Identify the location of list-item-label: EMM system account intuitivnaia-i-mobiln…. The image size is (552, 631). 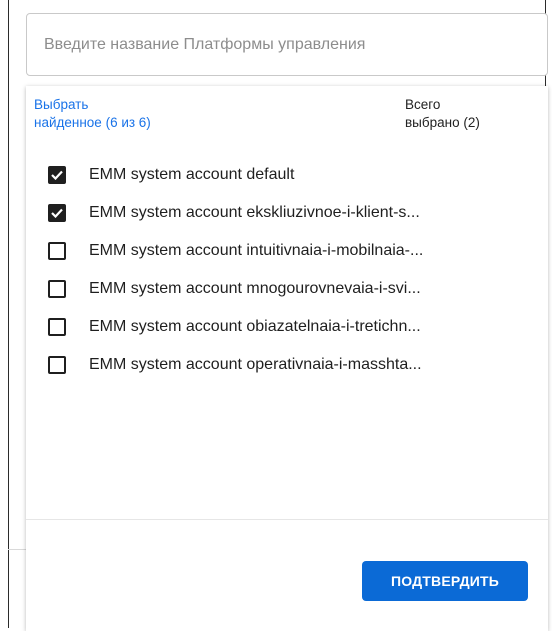
(256, 250).